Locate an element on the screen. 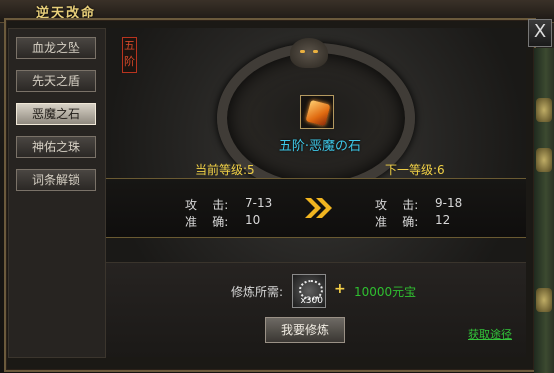 The height and width of the screenshot is (373, 554). material-slot: x300 is located at coordinates (309, 291).